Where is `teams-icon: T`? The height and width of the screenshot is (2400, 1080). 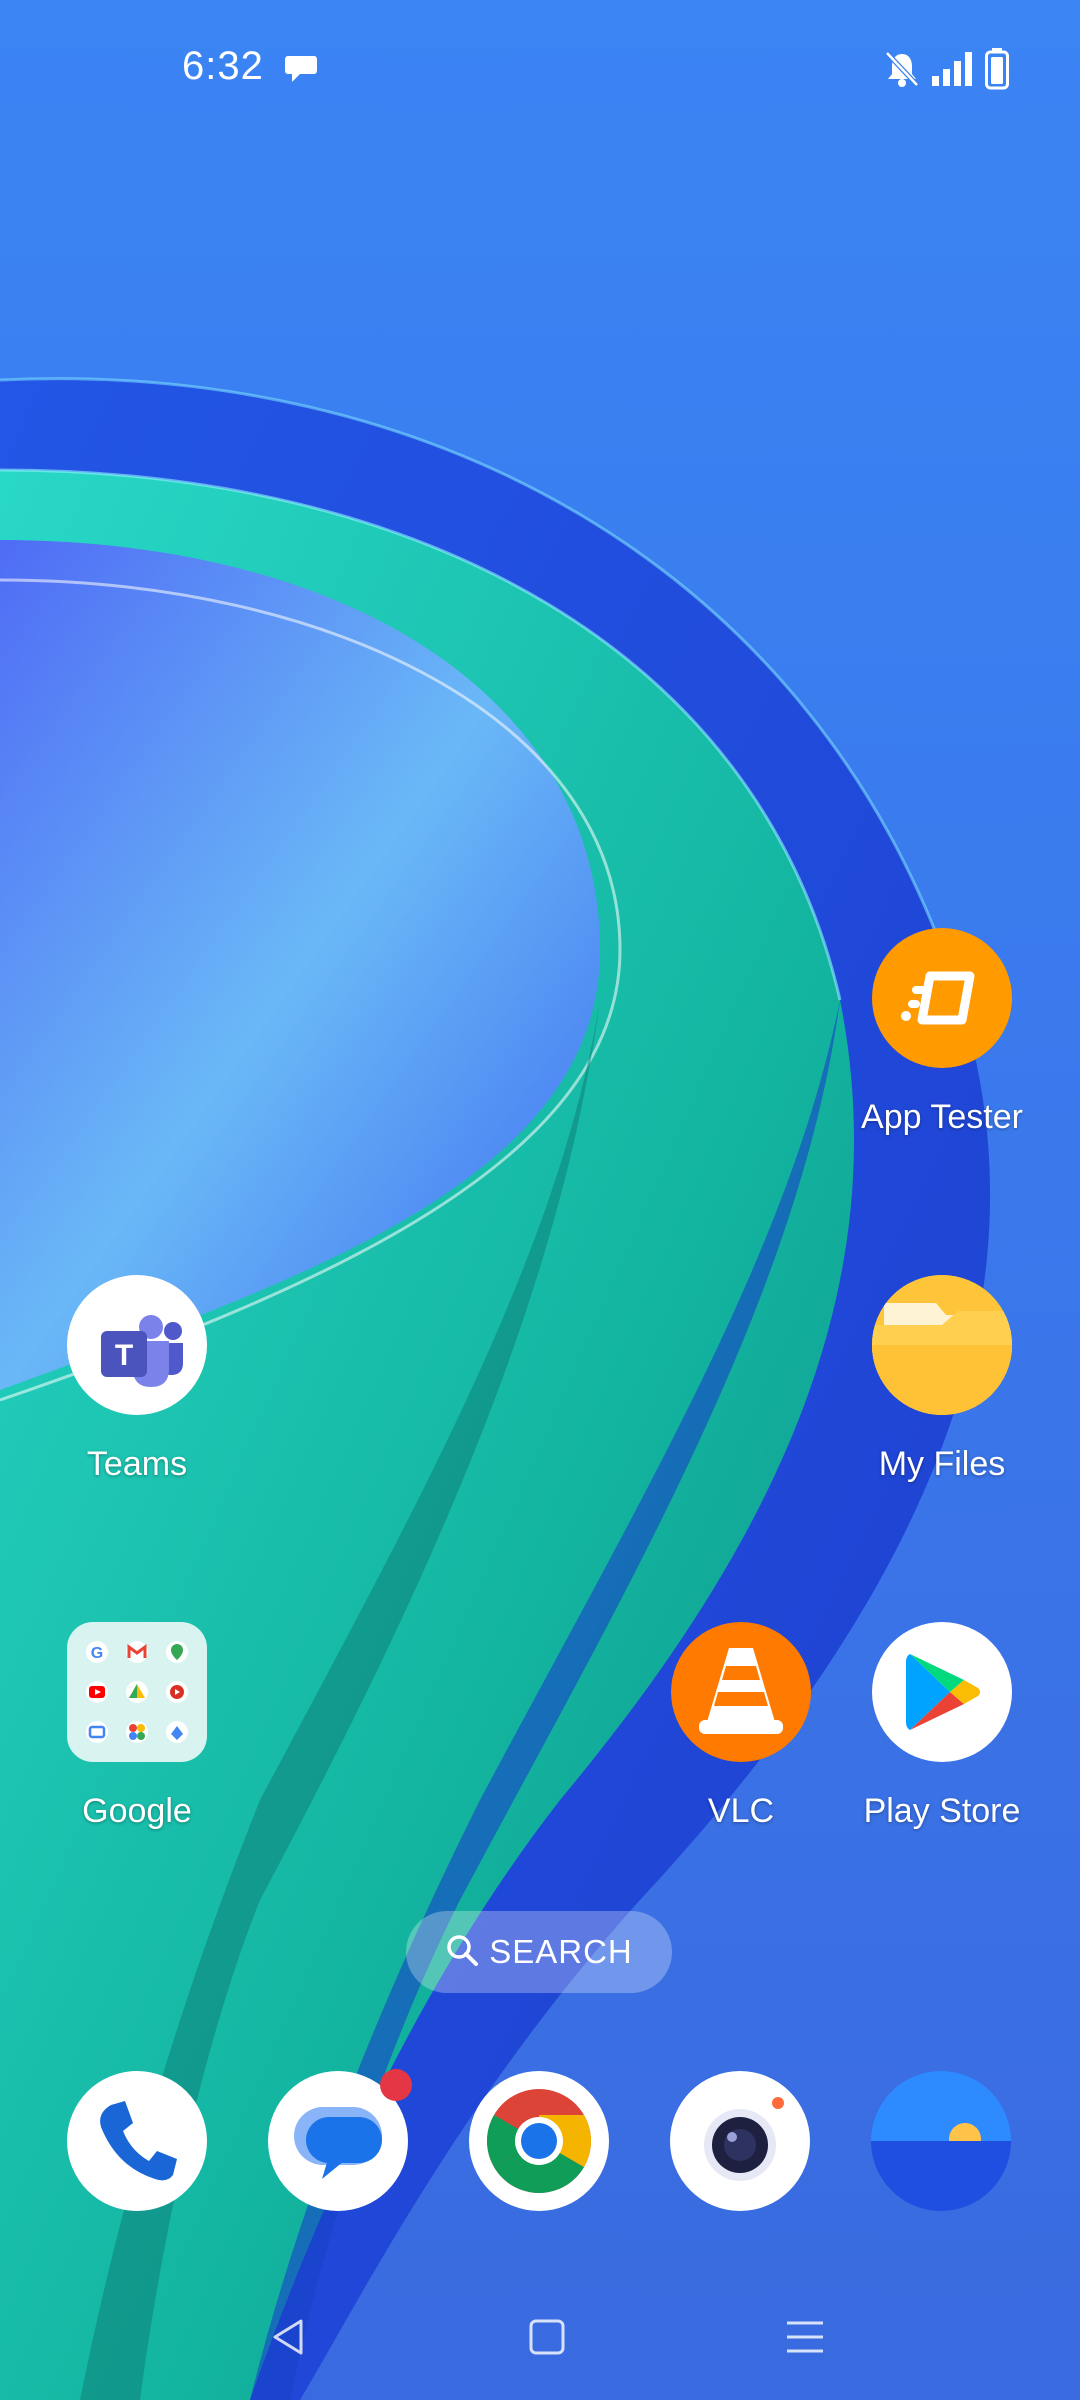
teams-icon: T is located at coordinates (137, 1345).